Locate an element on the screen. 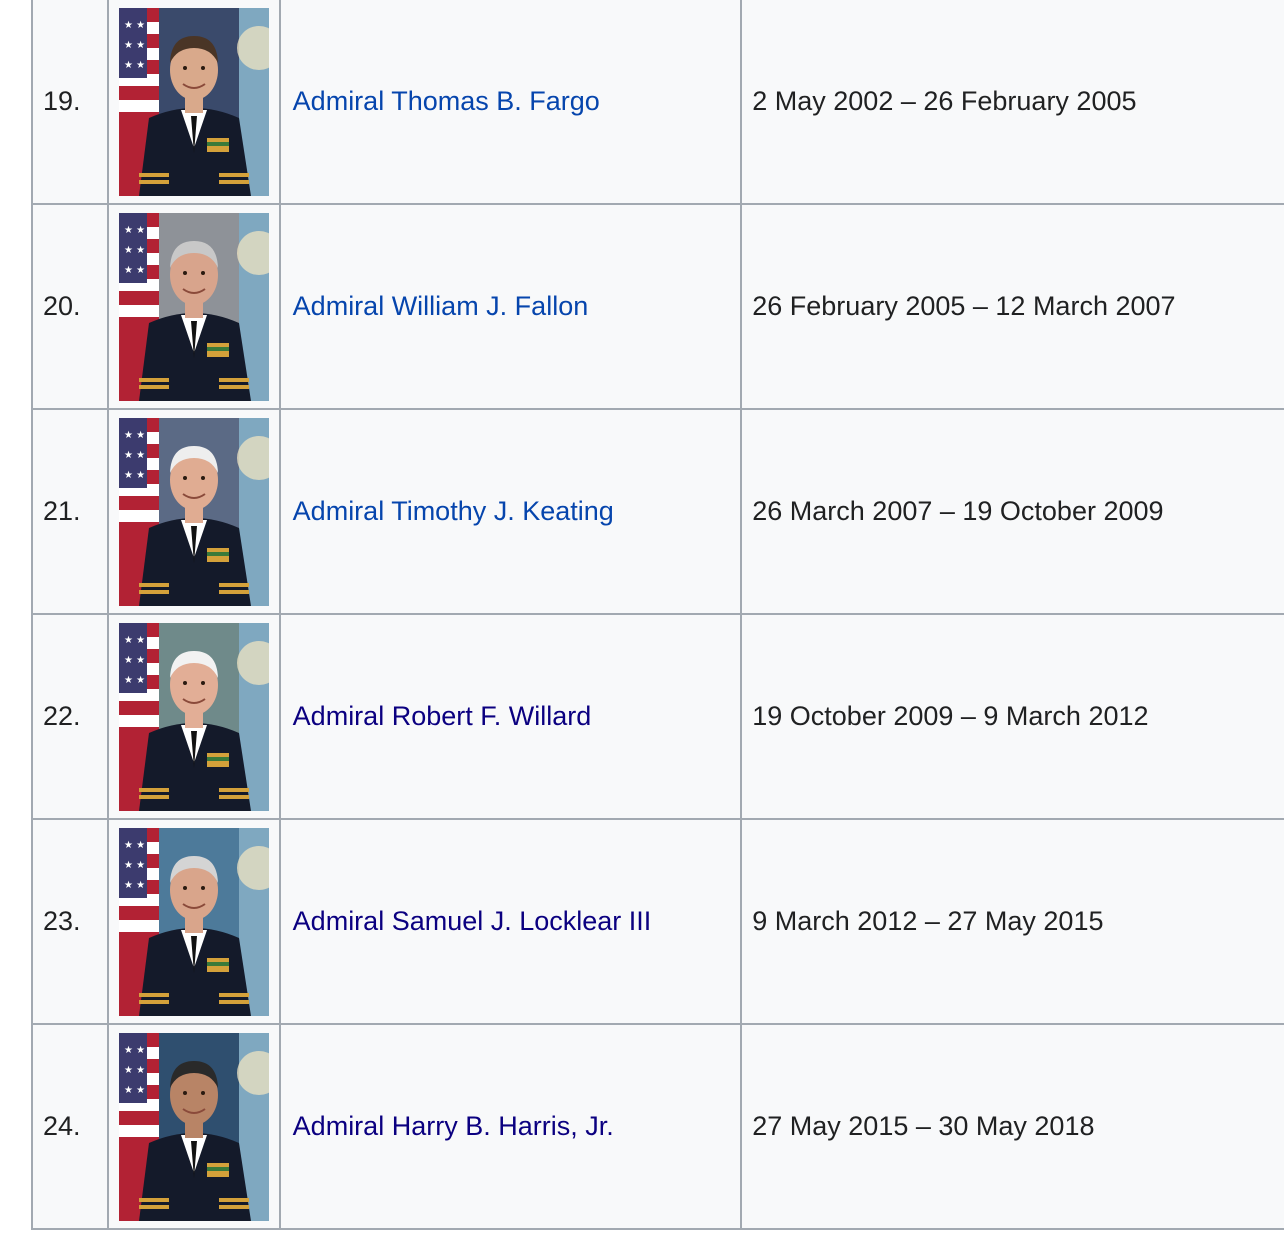 The width and height of the screenshot is (1284, 1250). commander-name-link: Admiral Samuel J. Locklear III is located at coordinates (472, 921).